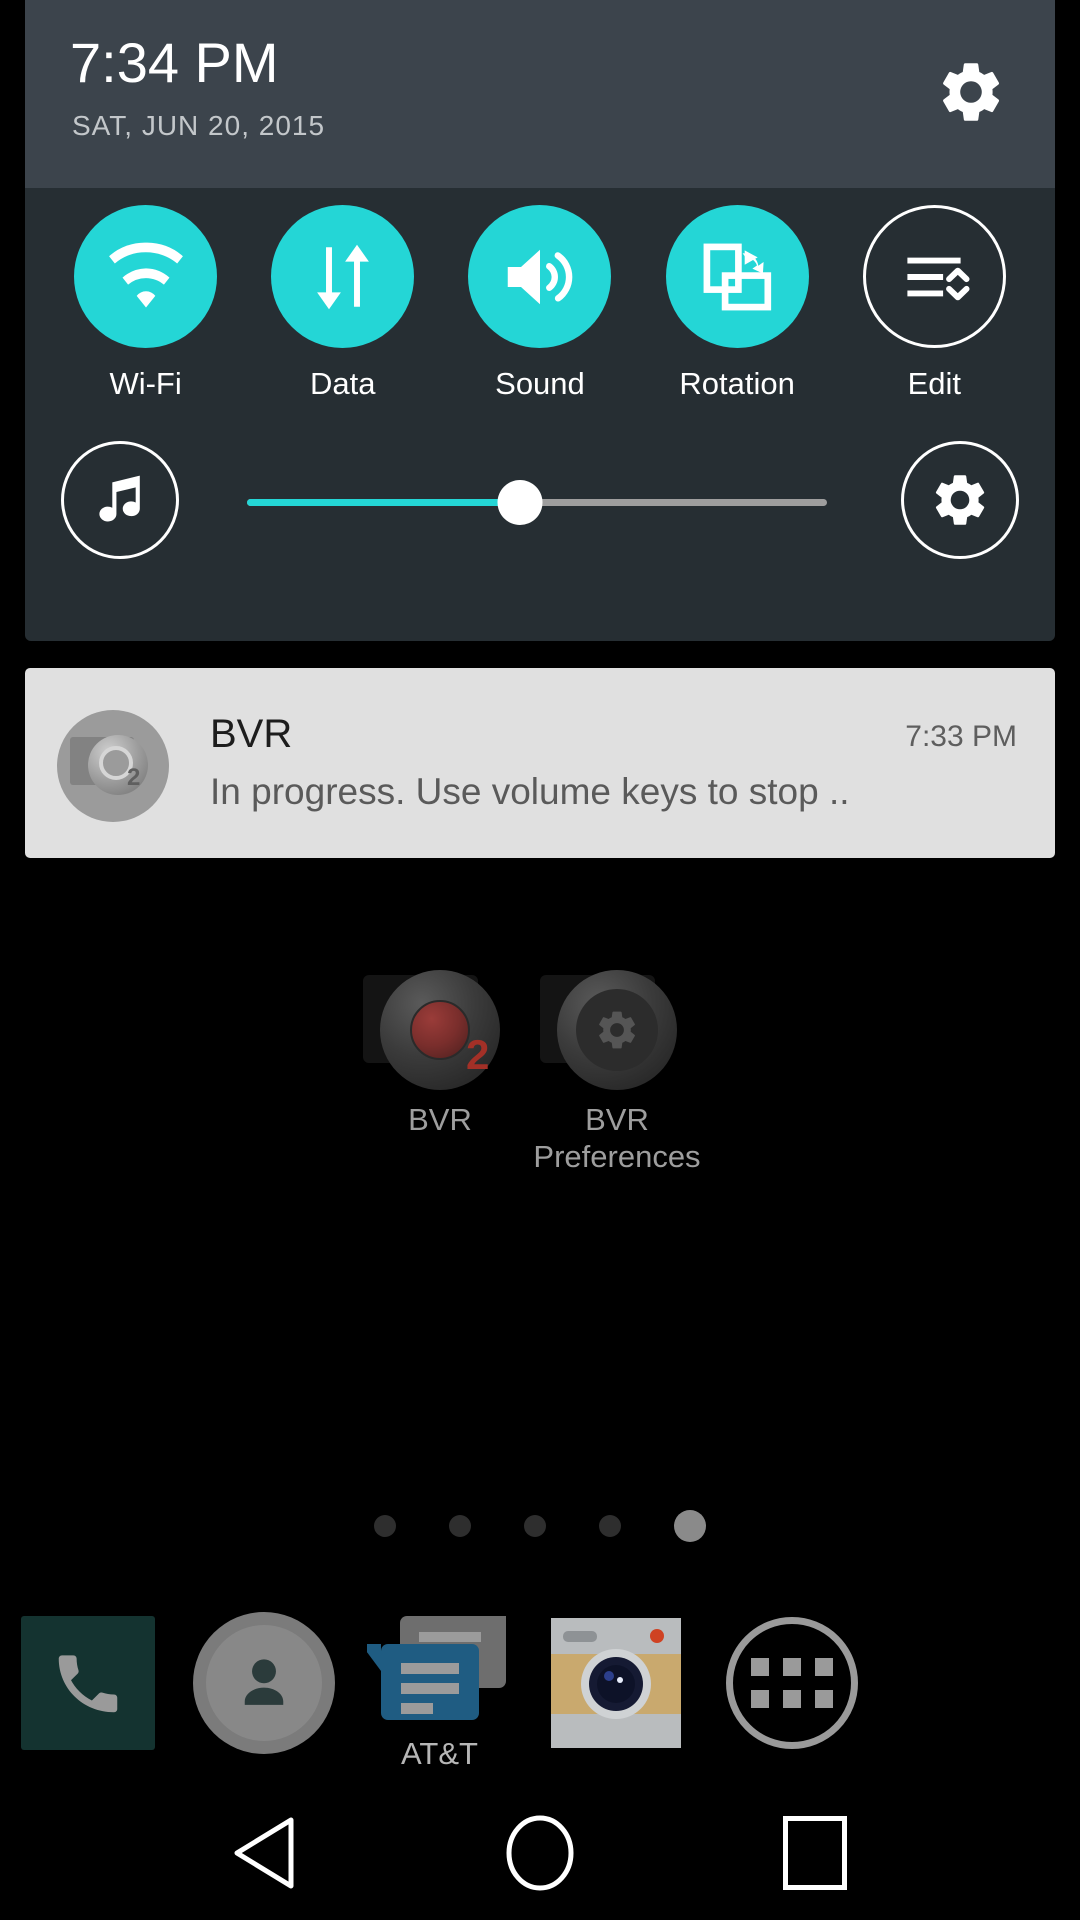 The height and width of the screenshot is (1920, 1080). Describe the element at coordinates (540, 383) in the screenshot. I see `toggle-sound-label: Sound` at that location.